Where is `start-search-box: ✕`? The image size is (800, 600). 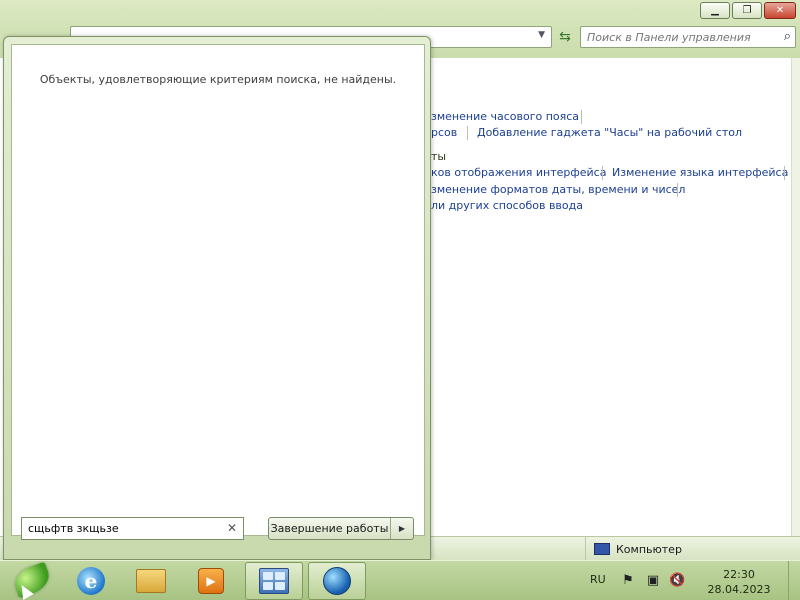
start-search-box: ✕ is located at coordinates (132, 528).